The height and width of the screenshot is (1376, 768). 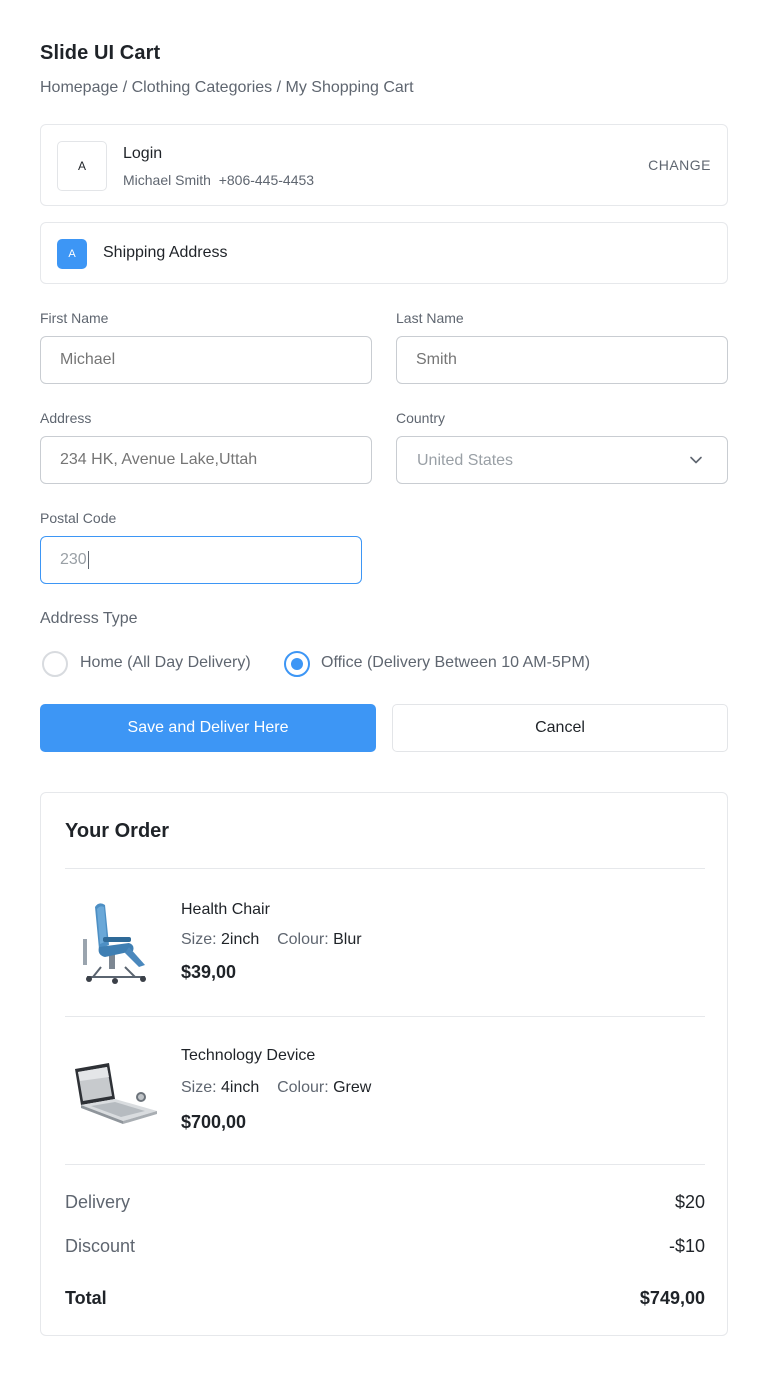 I want to click on chair-image, so click(x=114, y=943).